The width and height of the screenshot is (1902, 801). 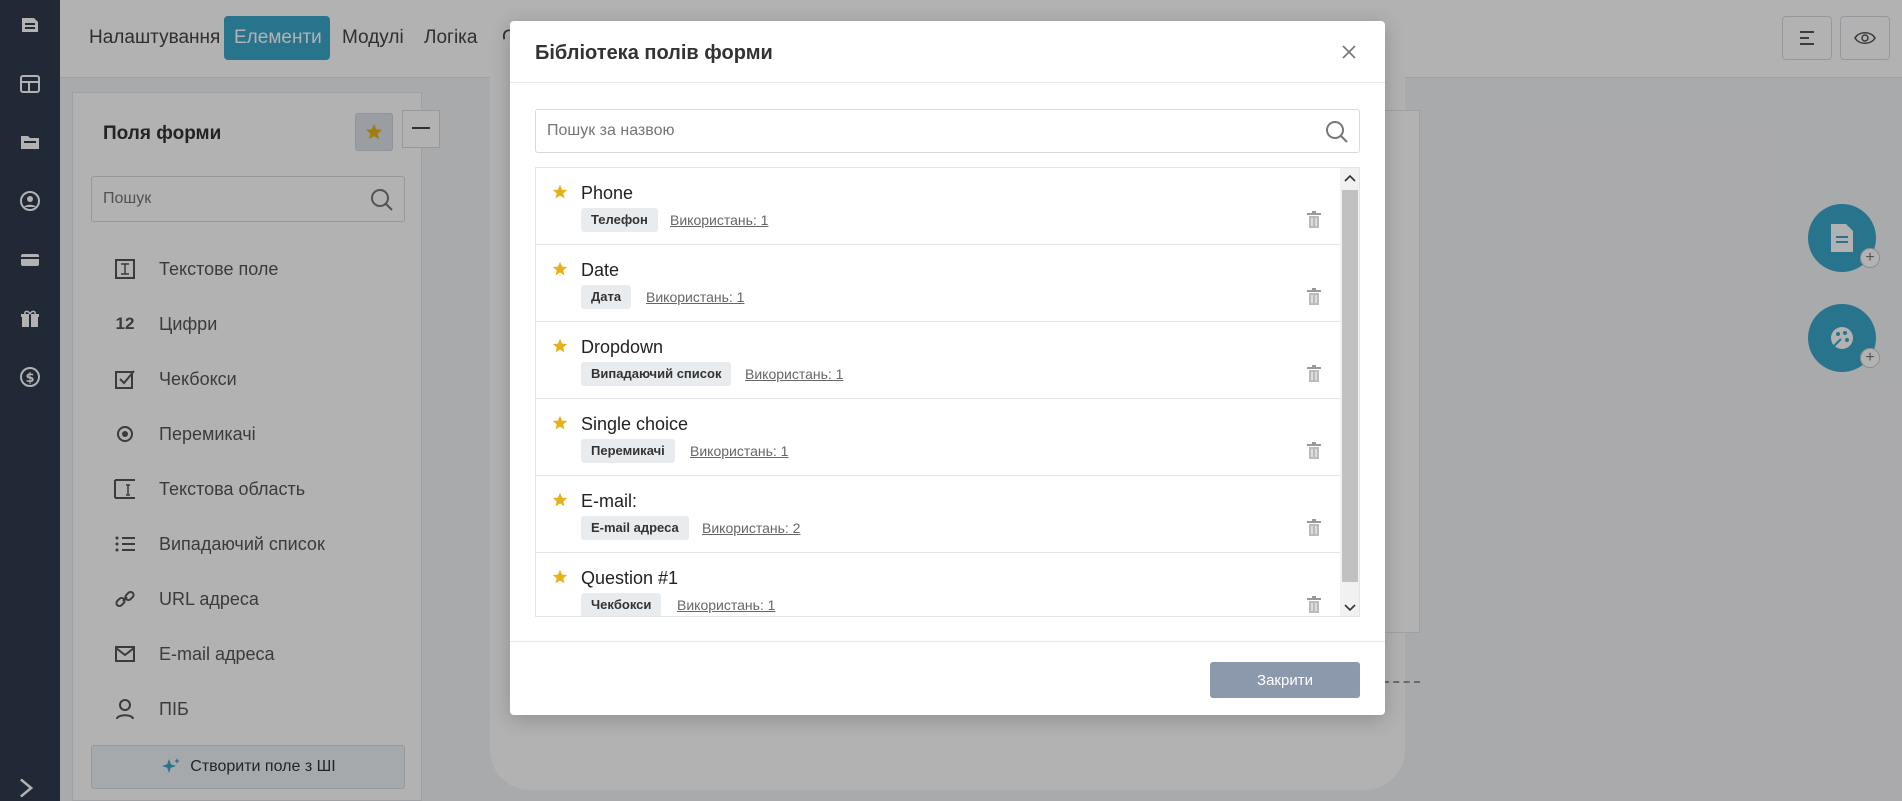 I want to click on library-search, so click(x=947, y=131).